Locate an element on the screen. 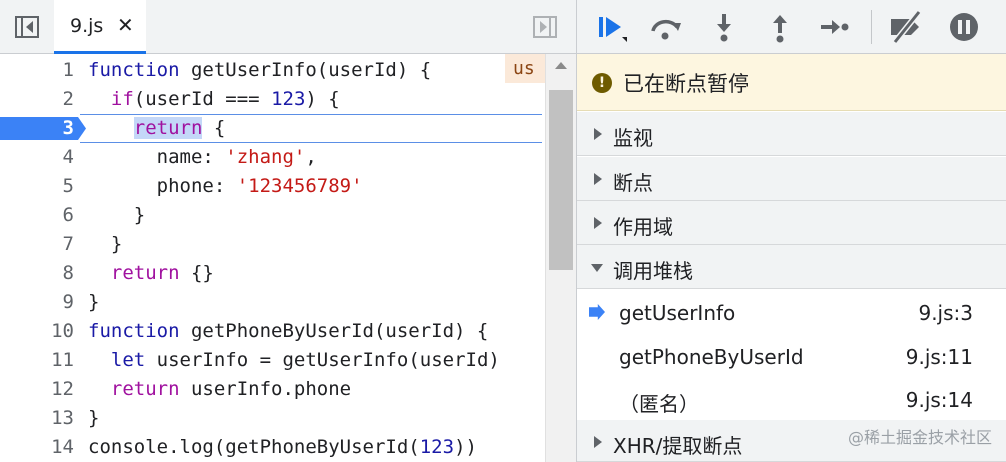 The width and height of the screenshot is (1006, 462). code-text: function getUserInfo(userId) { is located at coordinates (259, 70).